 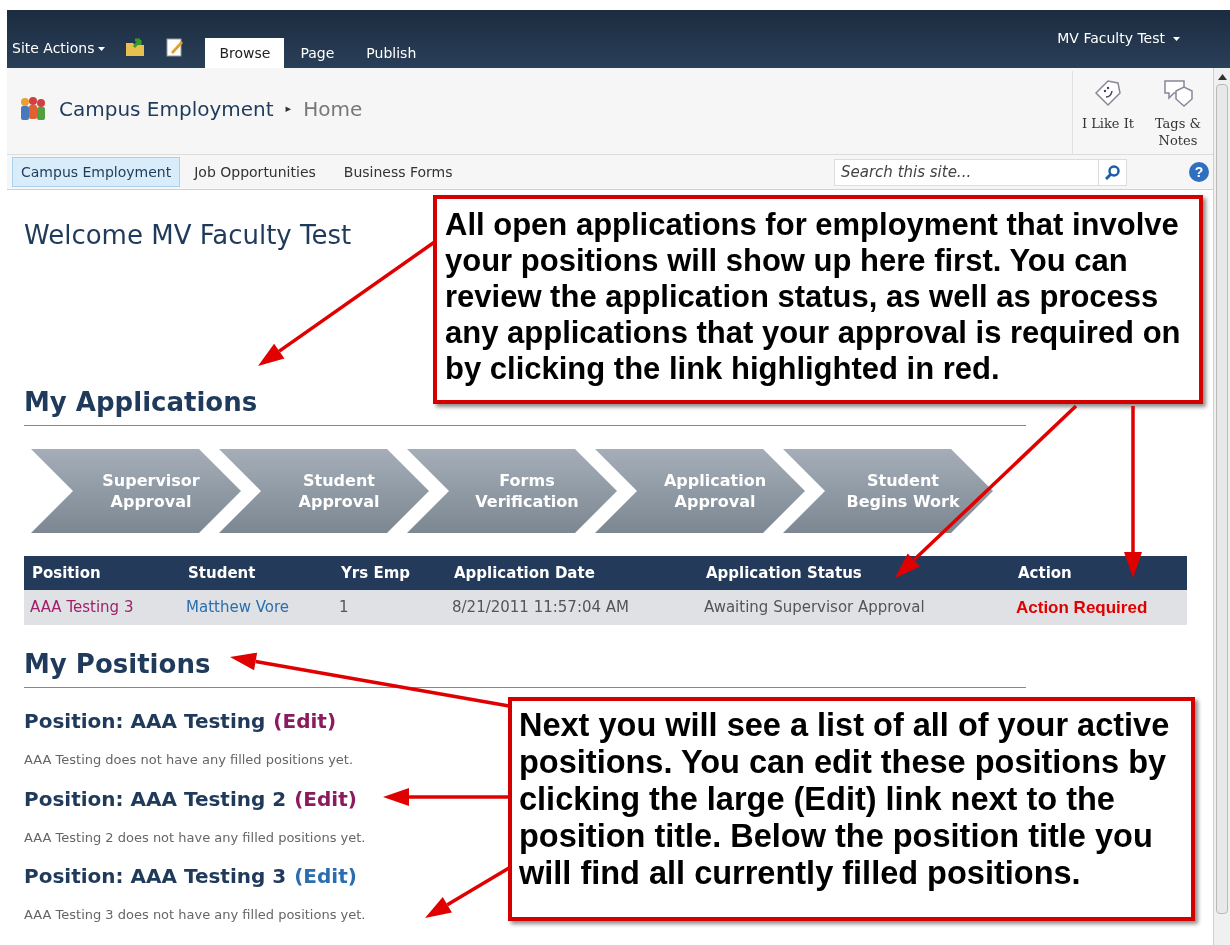 I want to click on folder-icon, so click(x=135, y=47).